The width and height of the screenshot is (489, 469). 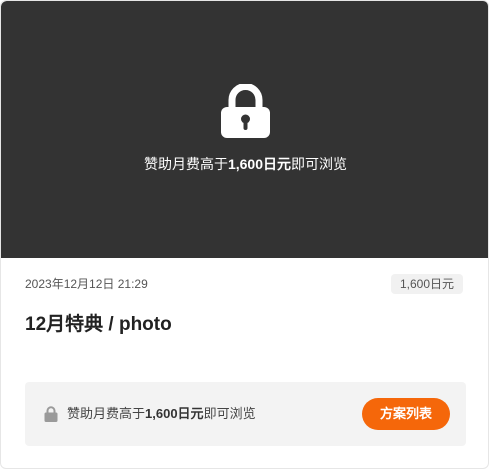 I want to click on cover-text-suffix: 即可浏览, so click(x=319, y=164).